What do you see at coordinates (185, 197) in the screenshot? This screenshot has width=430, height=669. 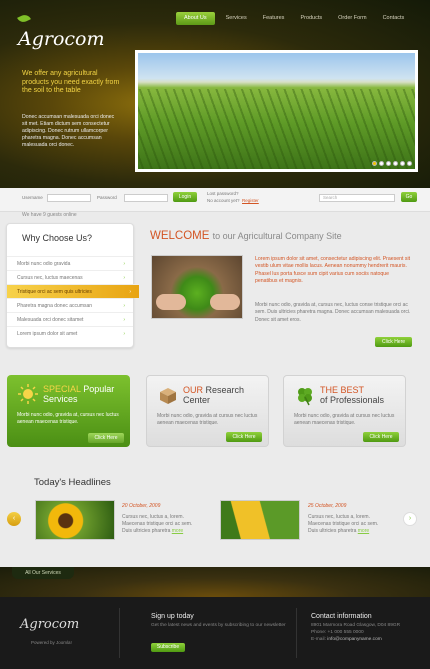 I see `login-button: Login` at bounding box center [185, 197].